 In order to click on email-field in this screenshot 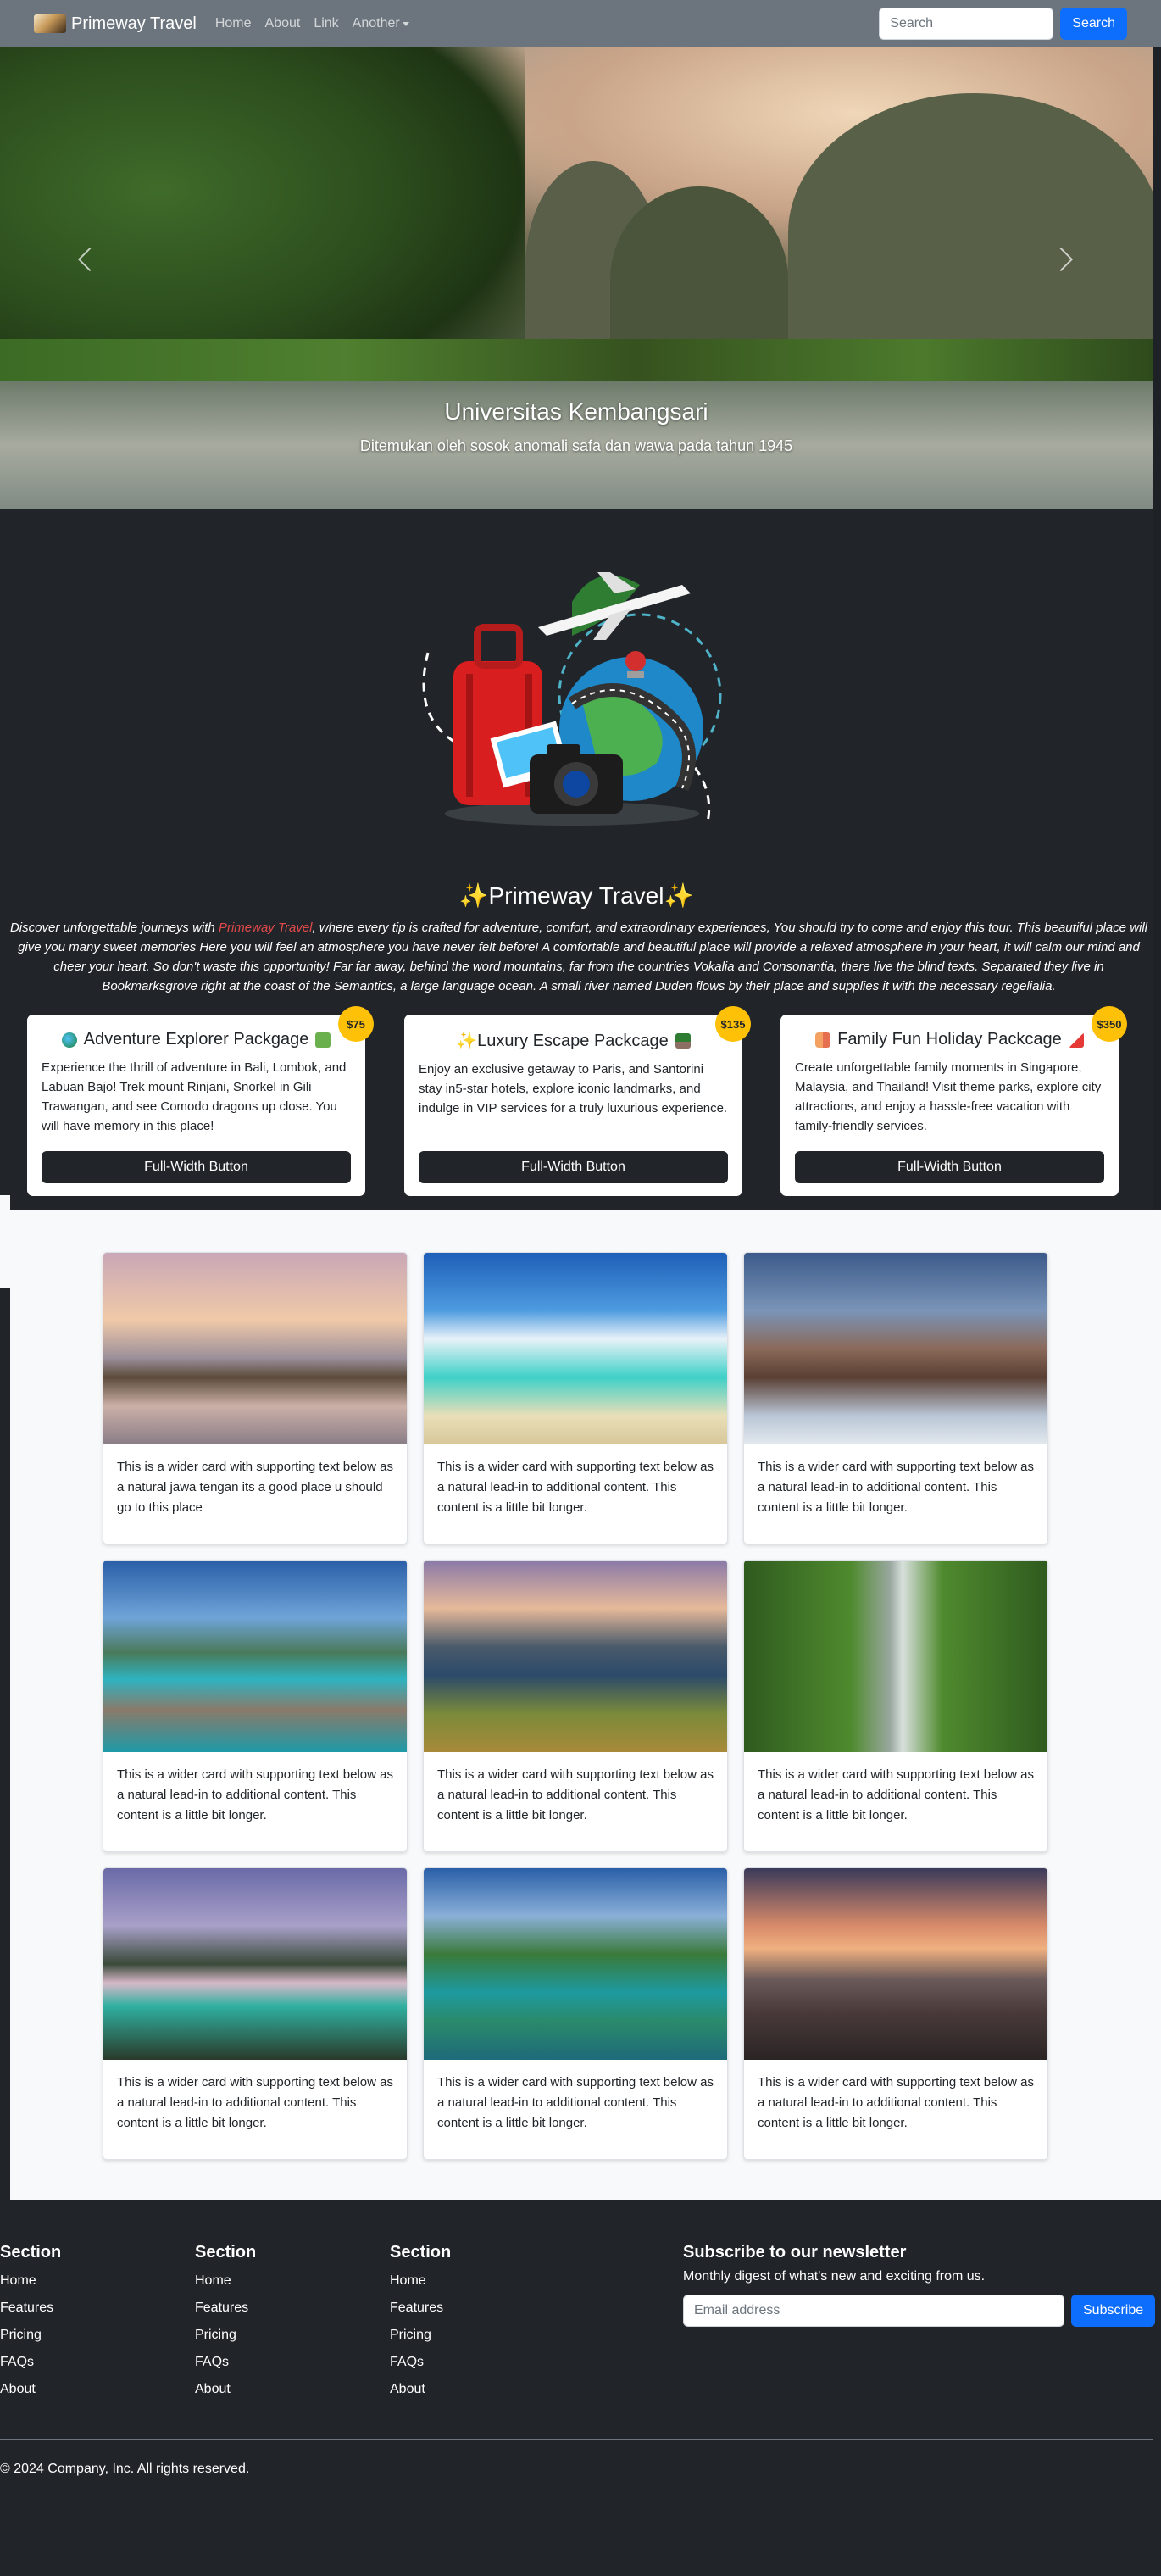, I will do `click(873, 2311)`.